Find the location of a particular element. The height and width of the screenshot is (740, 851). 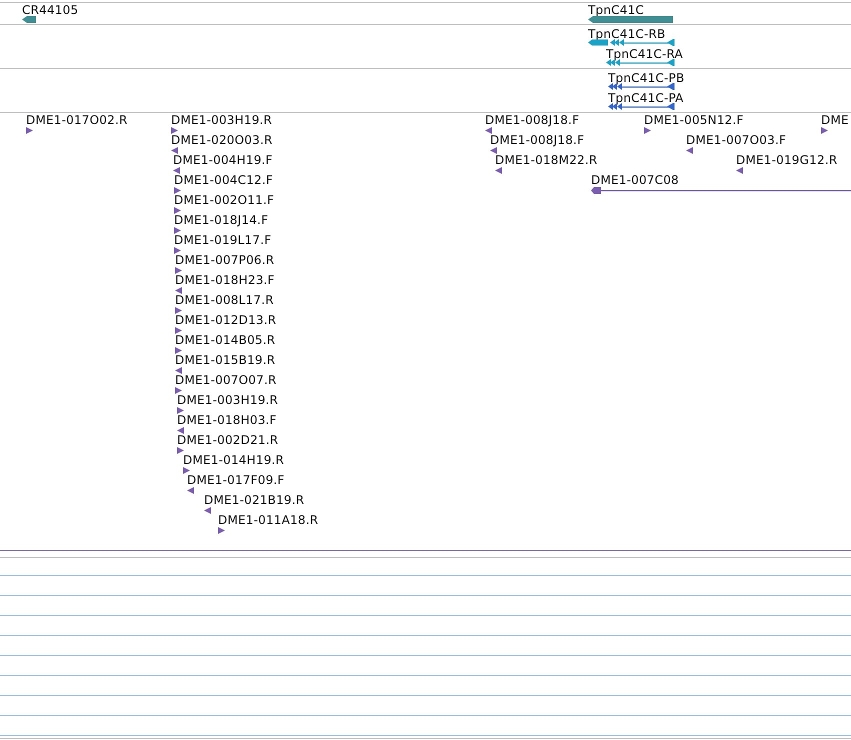

feature-label: DME1-002O11.F is located at coordinates (224, 200).